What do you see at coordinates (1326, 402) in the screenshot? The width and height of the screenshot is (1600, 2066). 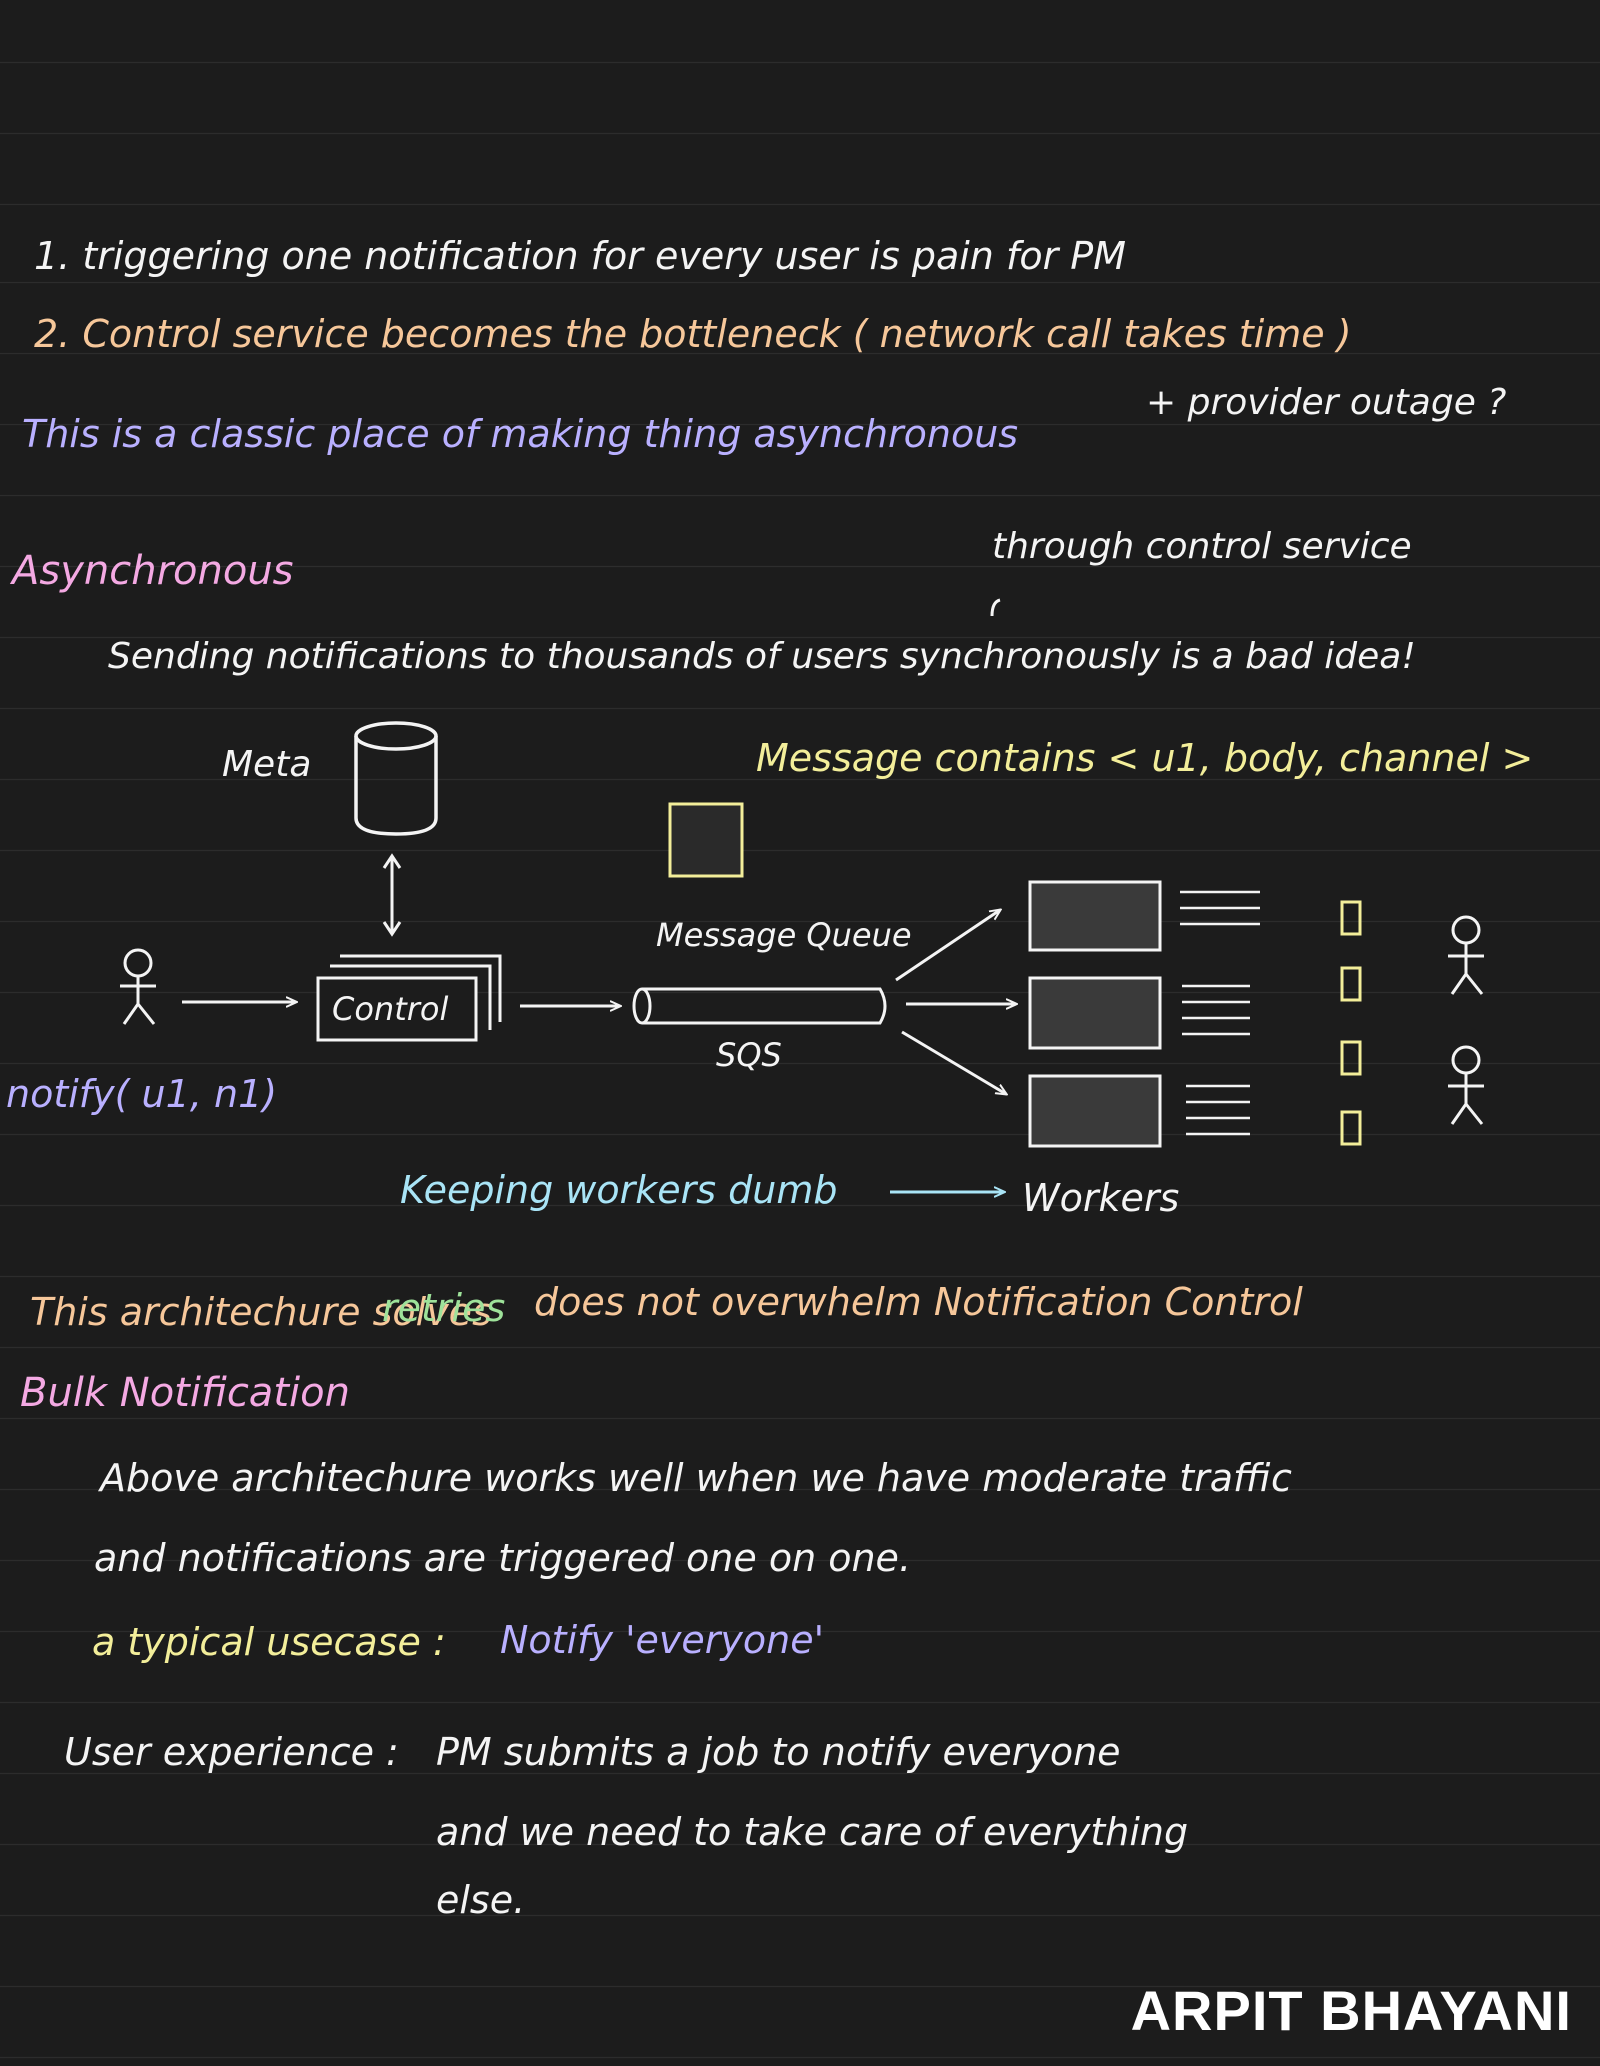 I see `note-provider-outage: + provider outage ?` at bounding box center [1326, 402].